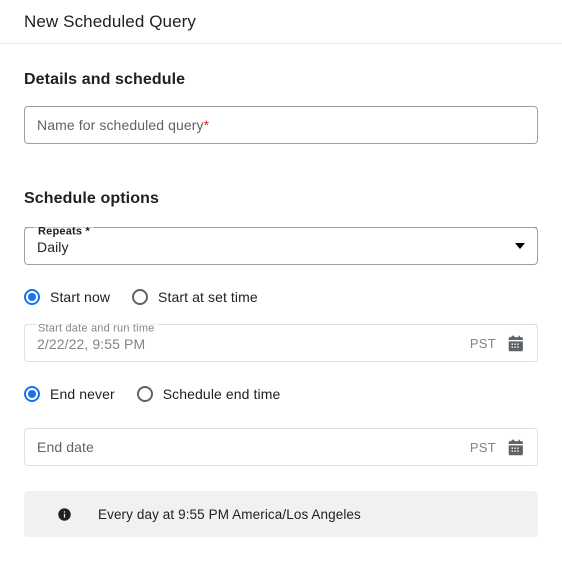 This screenshot has height=575, width=562. I want to click on radio-indicator-start-now, so click(32, 297).